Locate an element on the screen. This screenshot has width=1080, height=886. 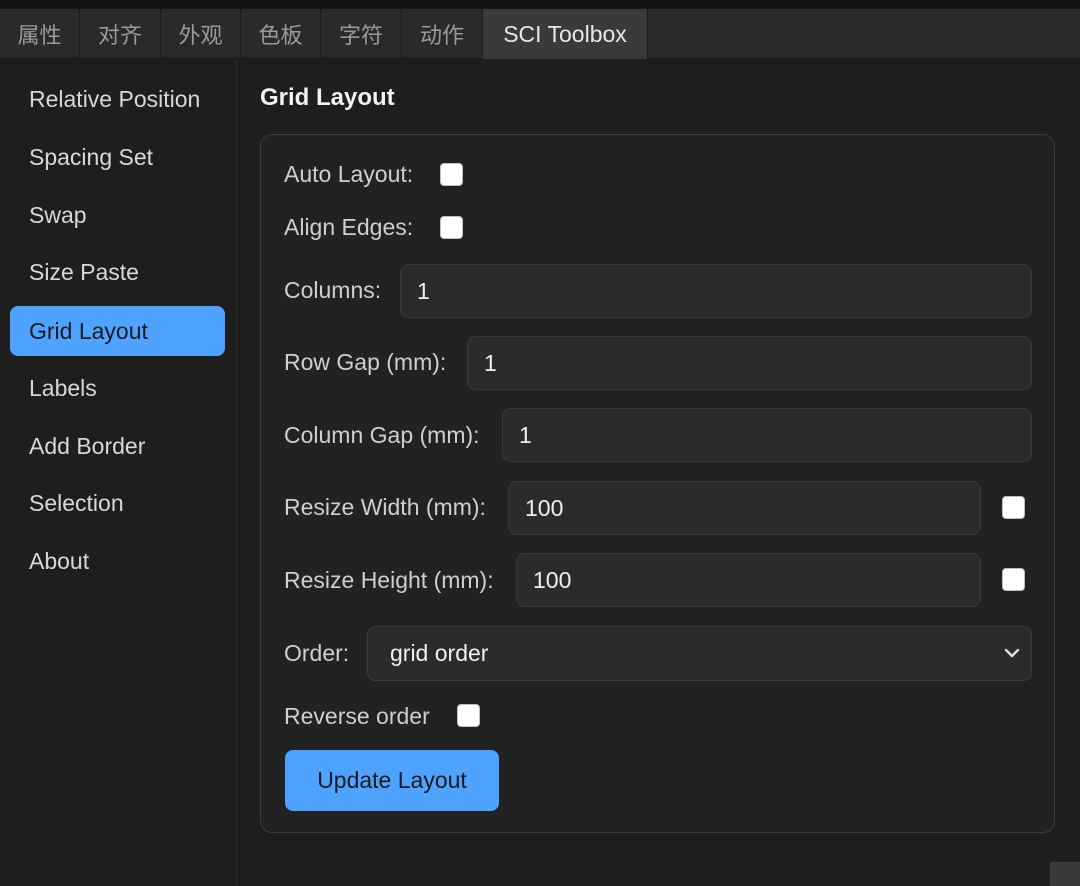
resize-grip is located at coordinates (1065, 874).